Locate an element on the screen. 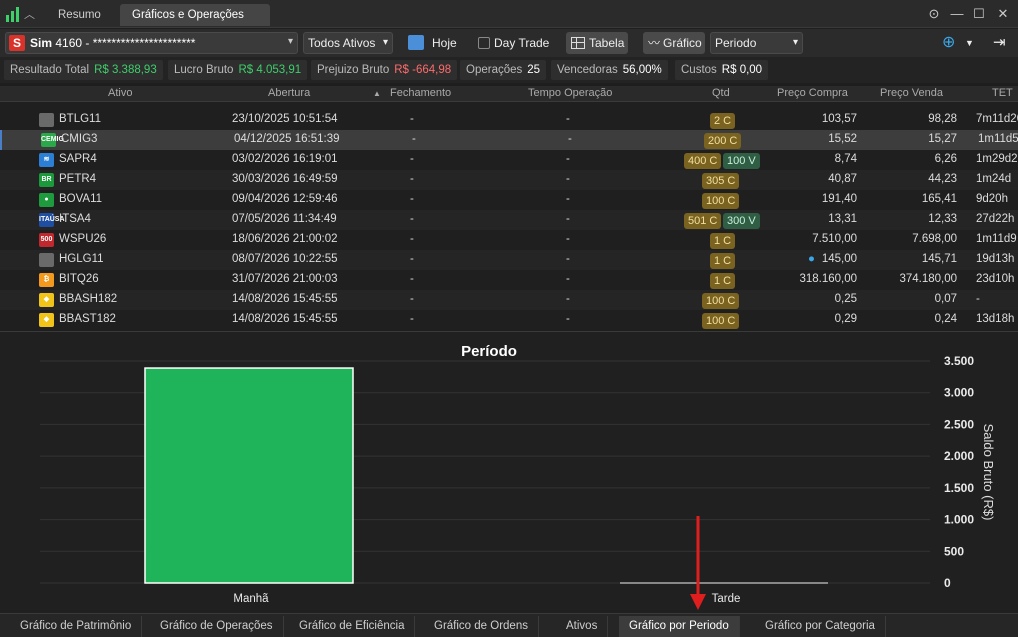  period-select: Periodo ▾ is located at coordinates (756, 43).